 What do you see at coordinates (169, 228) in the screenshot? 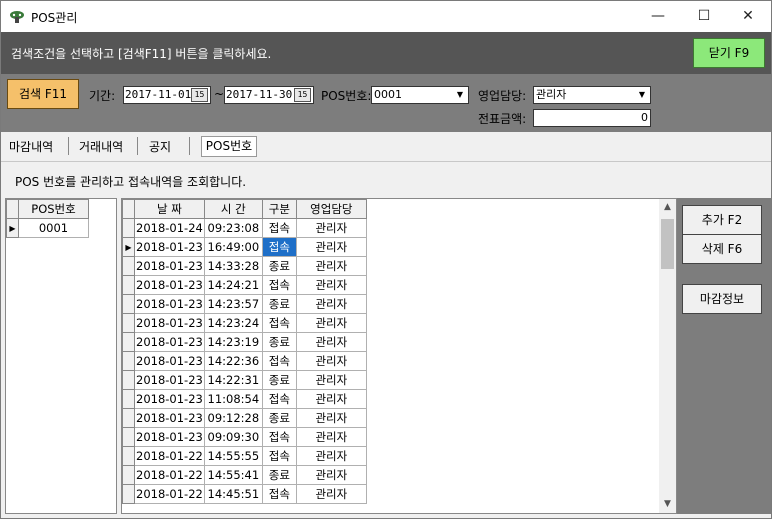
I see `date-cell: 2018-01-24` at bounding box center [169, 228].